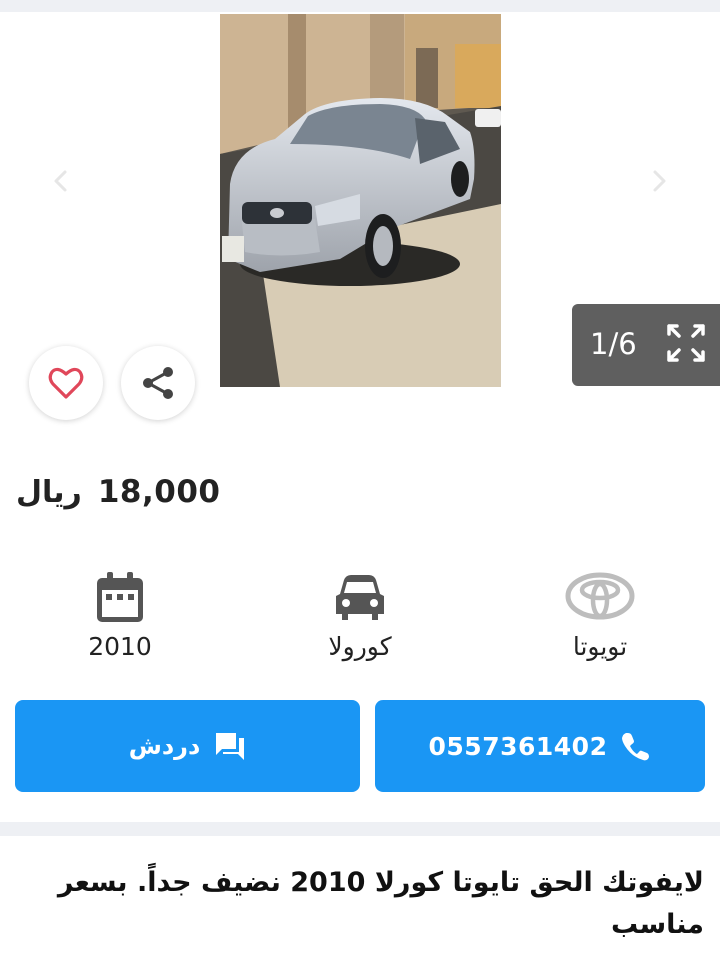  Describe the element at coordinates (360, 646) in the screenshot. I see `spec-model-value: كورولا` at that location.